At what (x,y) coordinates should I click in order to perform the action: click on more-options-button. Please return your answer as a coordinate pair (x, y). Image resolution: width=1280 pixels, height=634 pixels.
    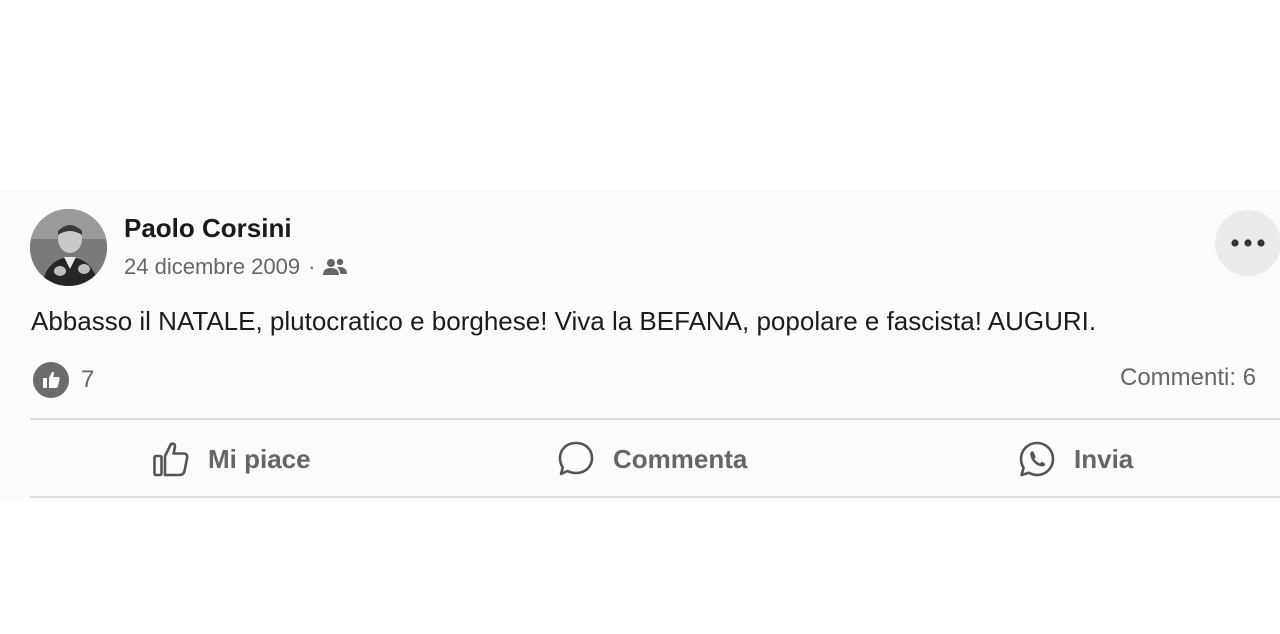
    Looking at the image, I should click on (1247, 243).